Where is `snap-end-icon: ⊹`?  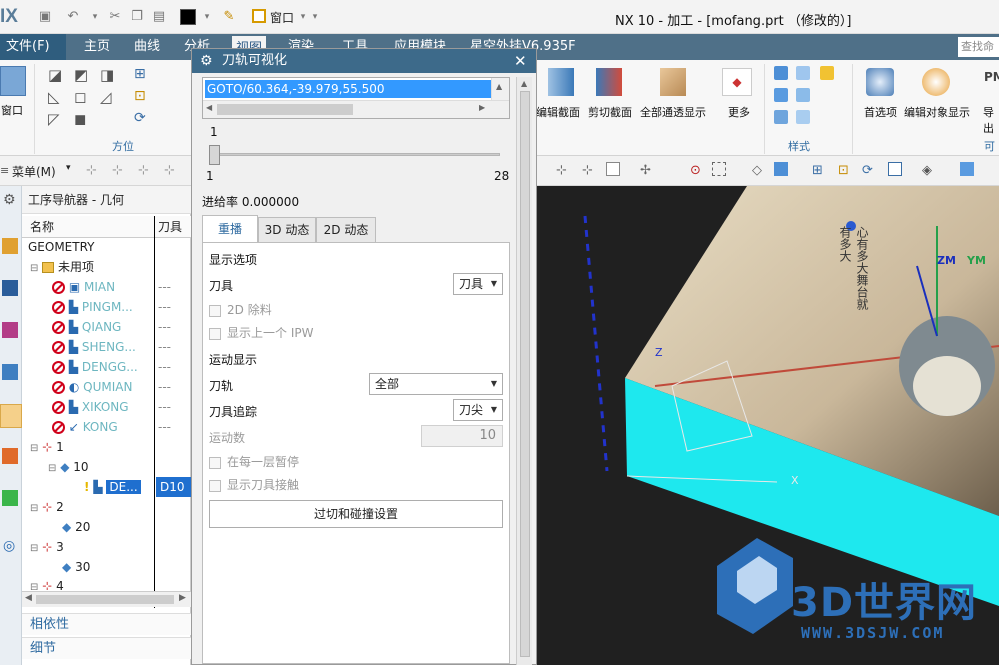
snap-end-icon: ⊹ is located at coordinates (587, 170).